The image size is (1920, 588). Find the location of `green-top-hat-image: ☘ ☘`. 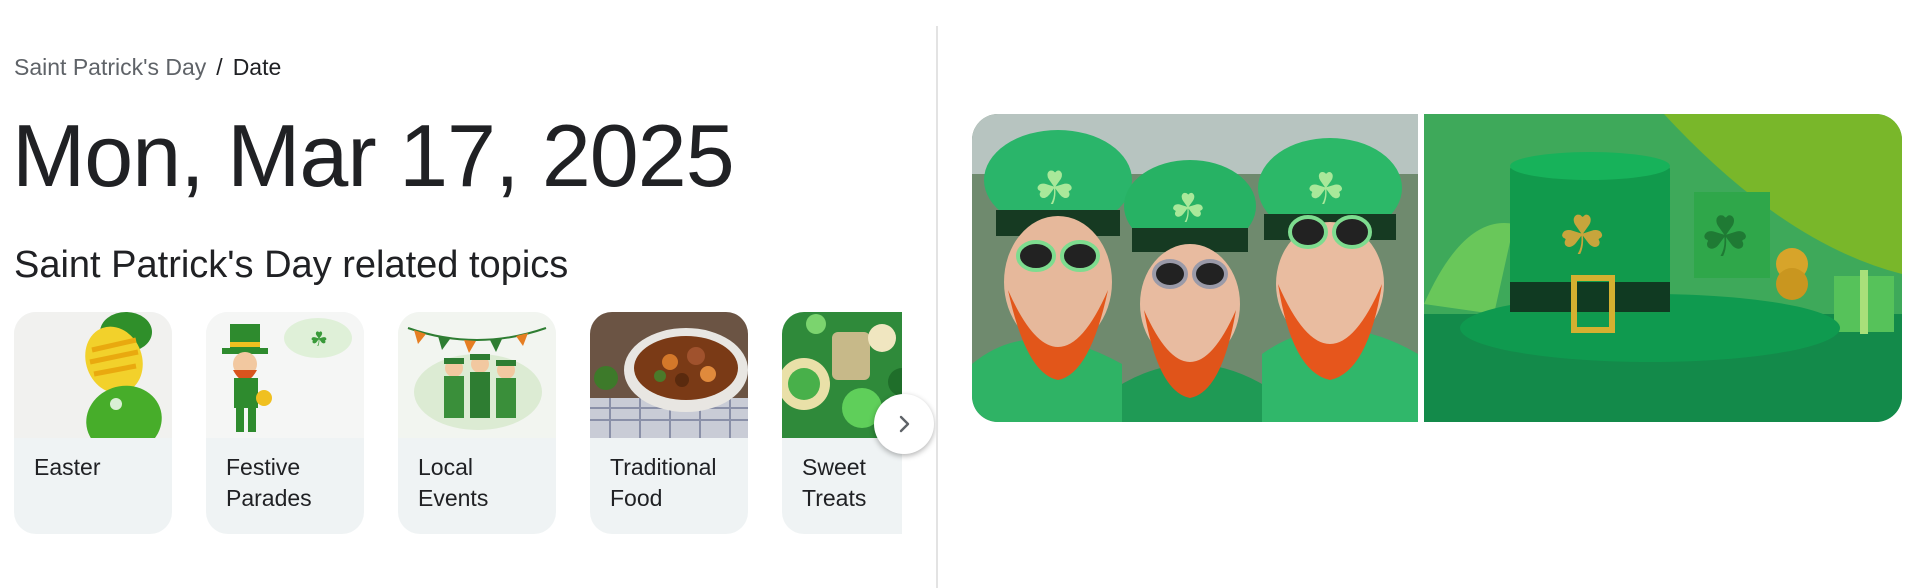

green-top-hat-image: ☘ ☘ is located at coordinates (1663, 268).